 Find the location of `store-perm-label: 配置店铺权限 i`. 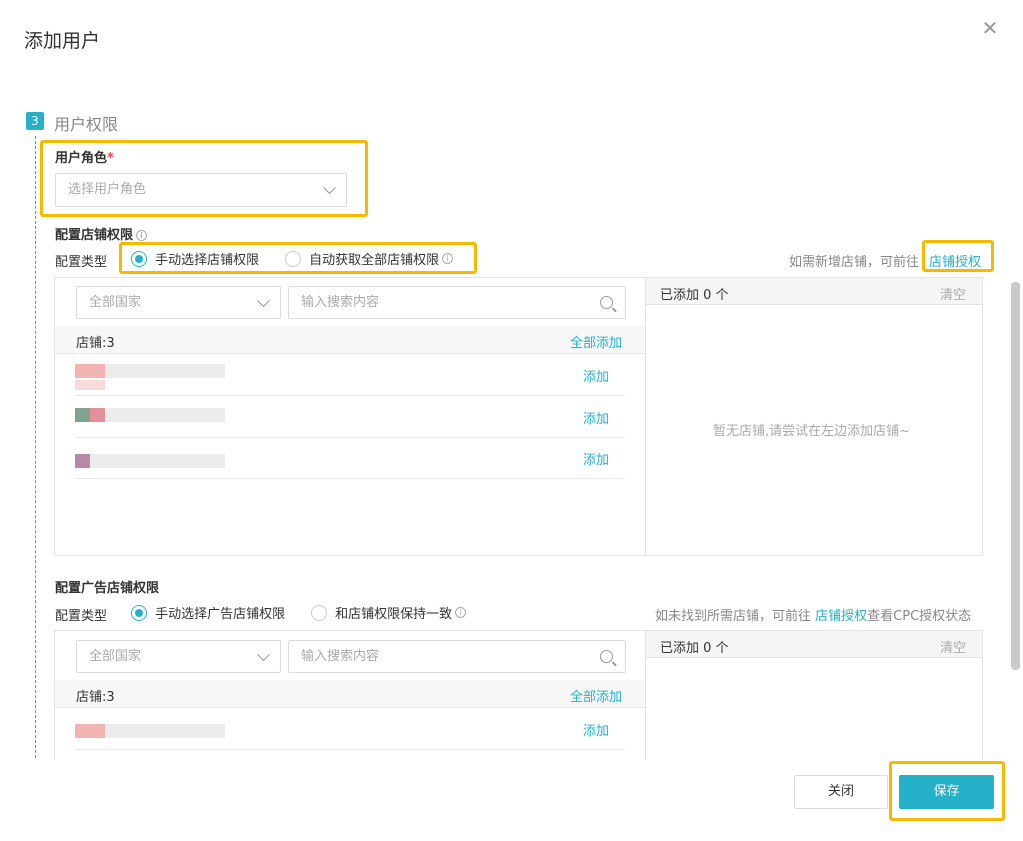

store-perm-label: 配置店铺权限 i is located at coordinates (101, 233).